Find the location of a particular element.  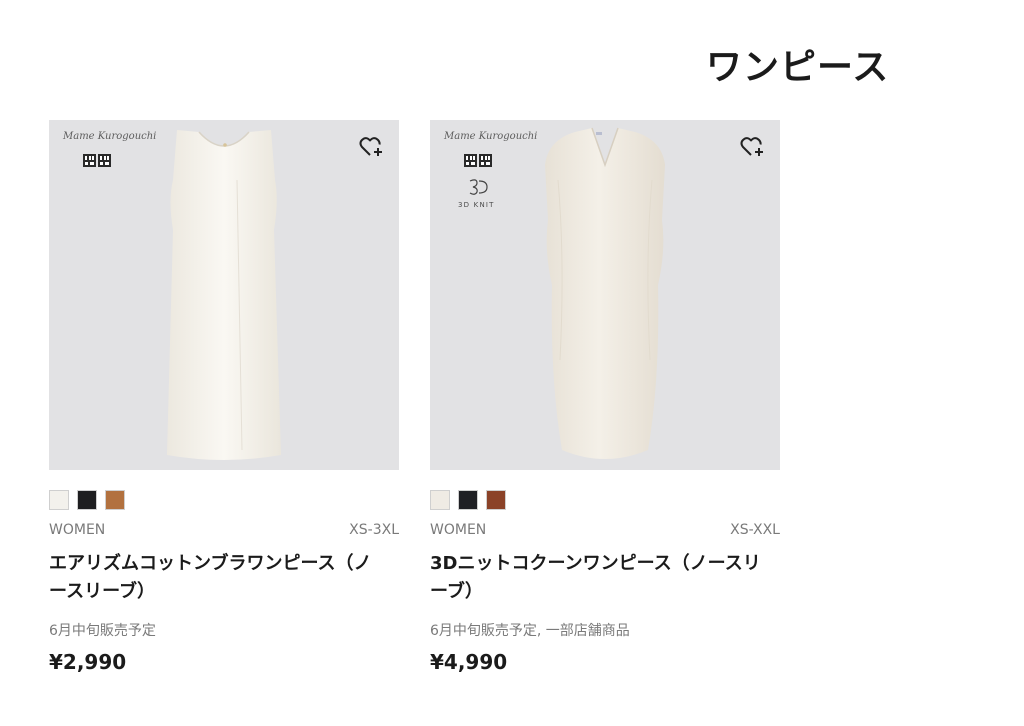

availability-note: 6月中旬販売予定 is located at coordinates (102, 631).